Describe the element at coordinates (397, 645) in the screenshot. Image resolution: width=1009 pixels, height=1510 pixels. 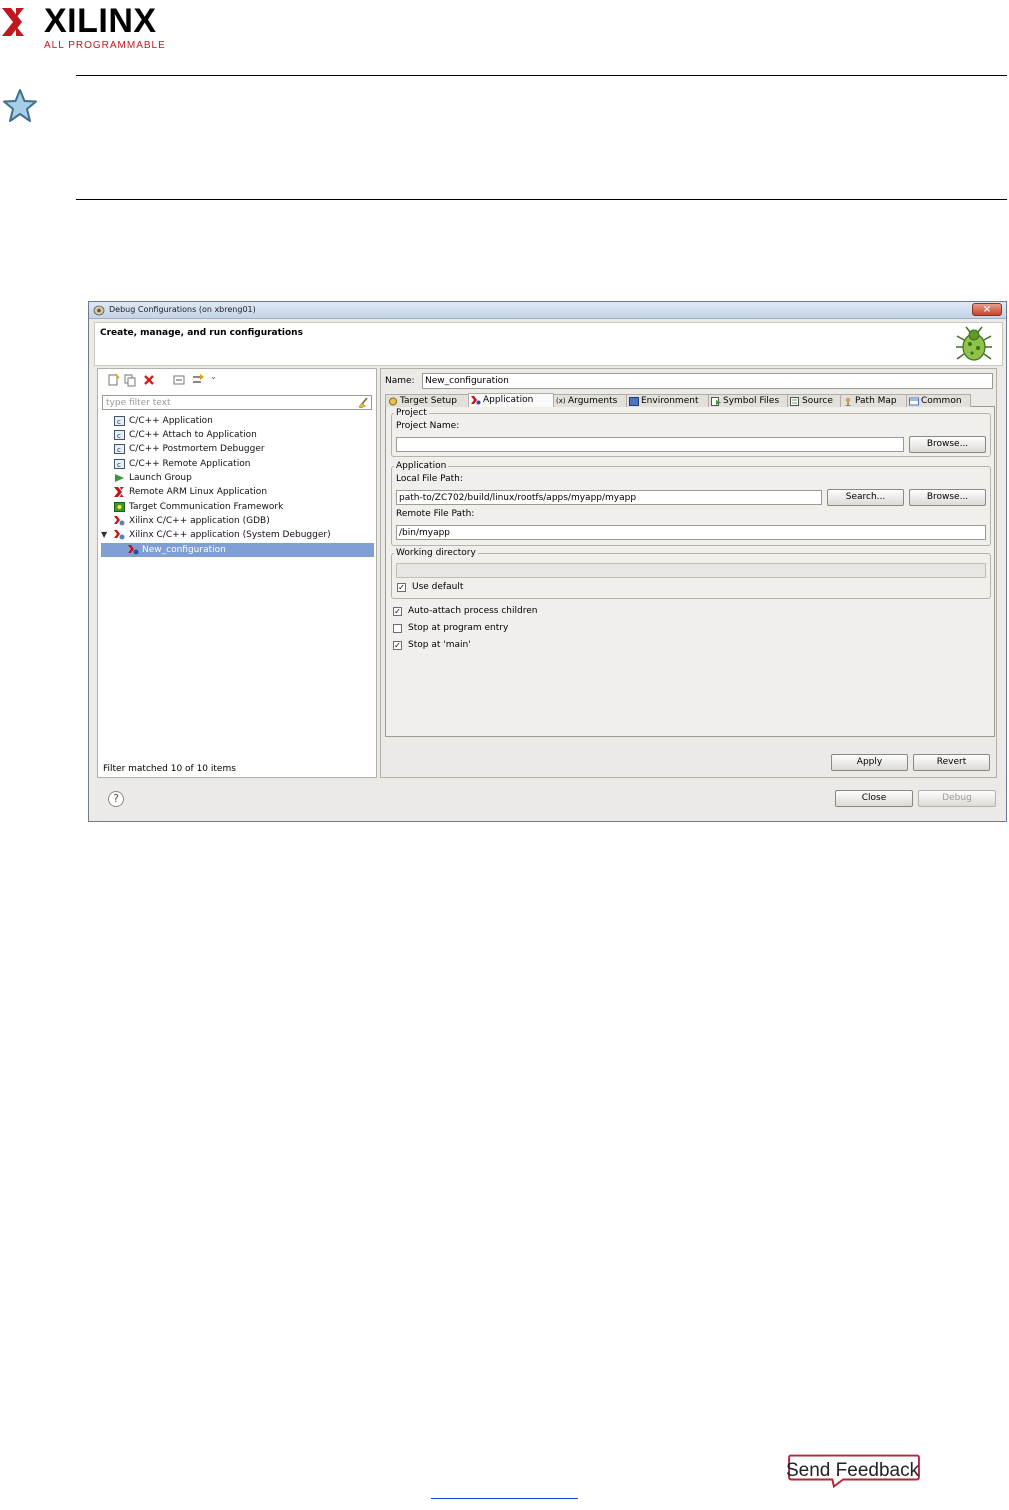
I see `stop-at-main-box: ✓` at that location.